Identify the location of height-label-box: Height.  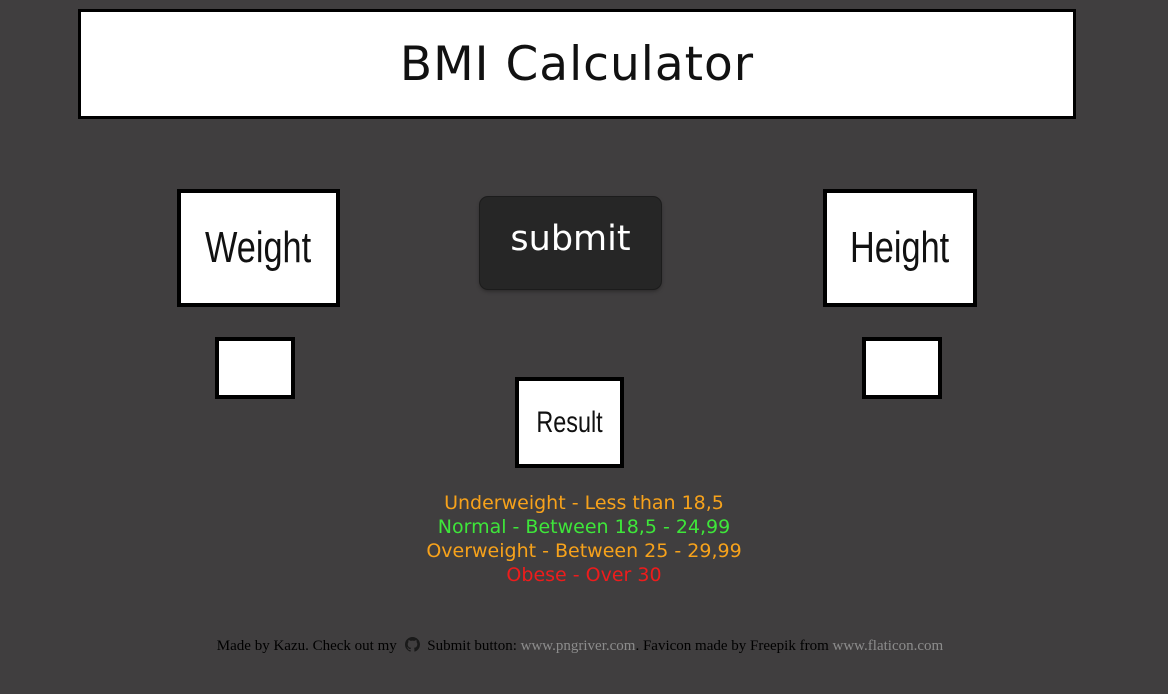
(900, 248).